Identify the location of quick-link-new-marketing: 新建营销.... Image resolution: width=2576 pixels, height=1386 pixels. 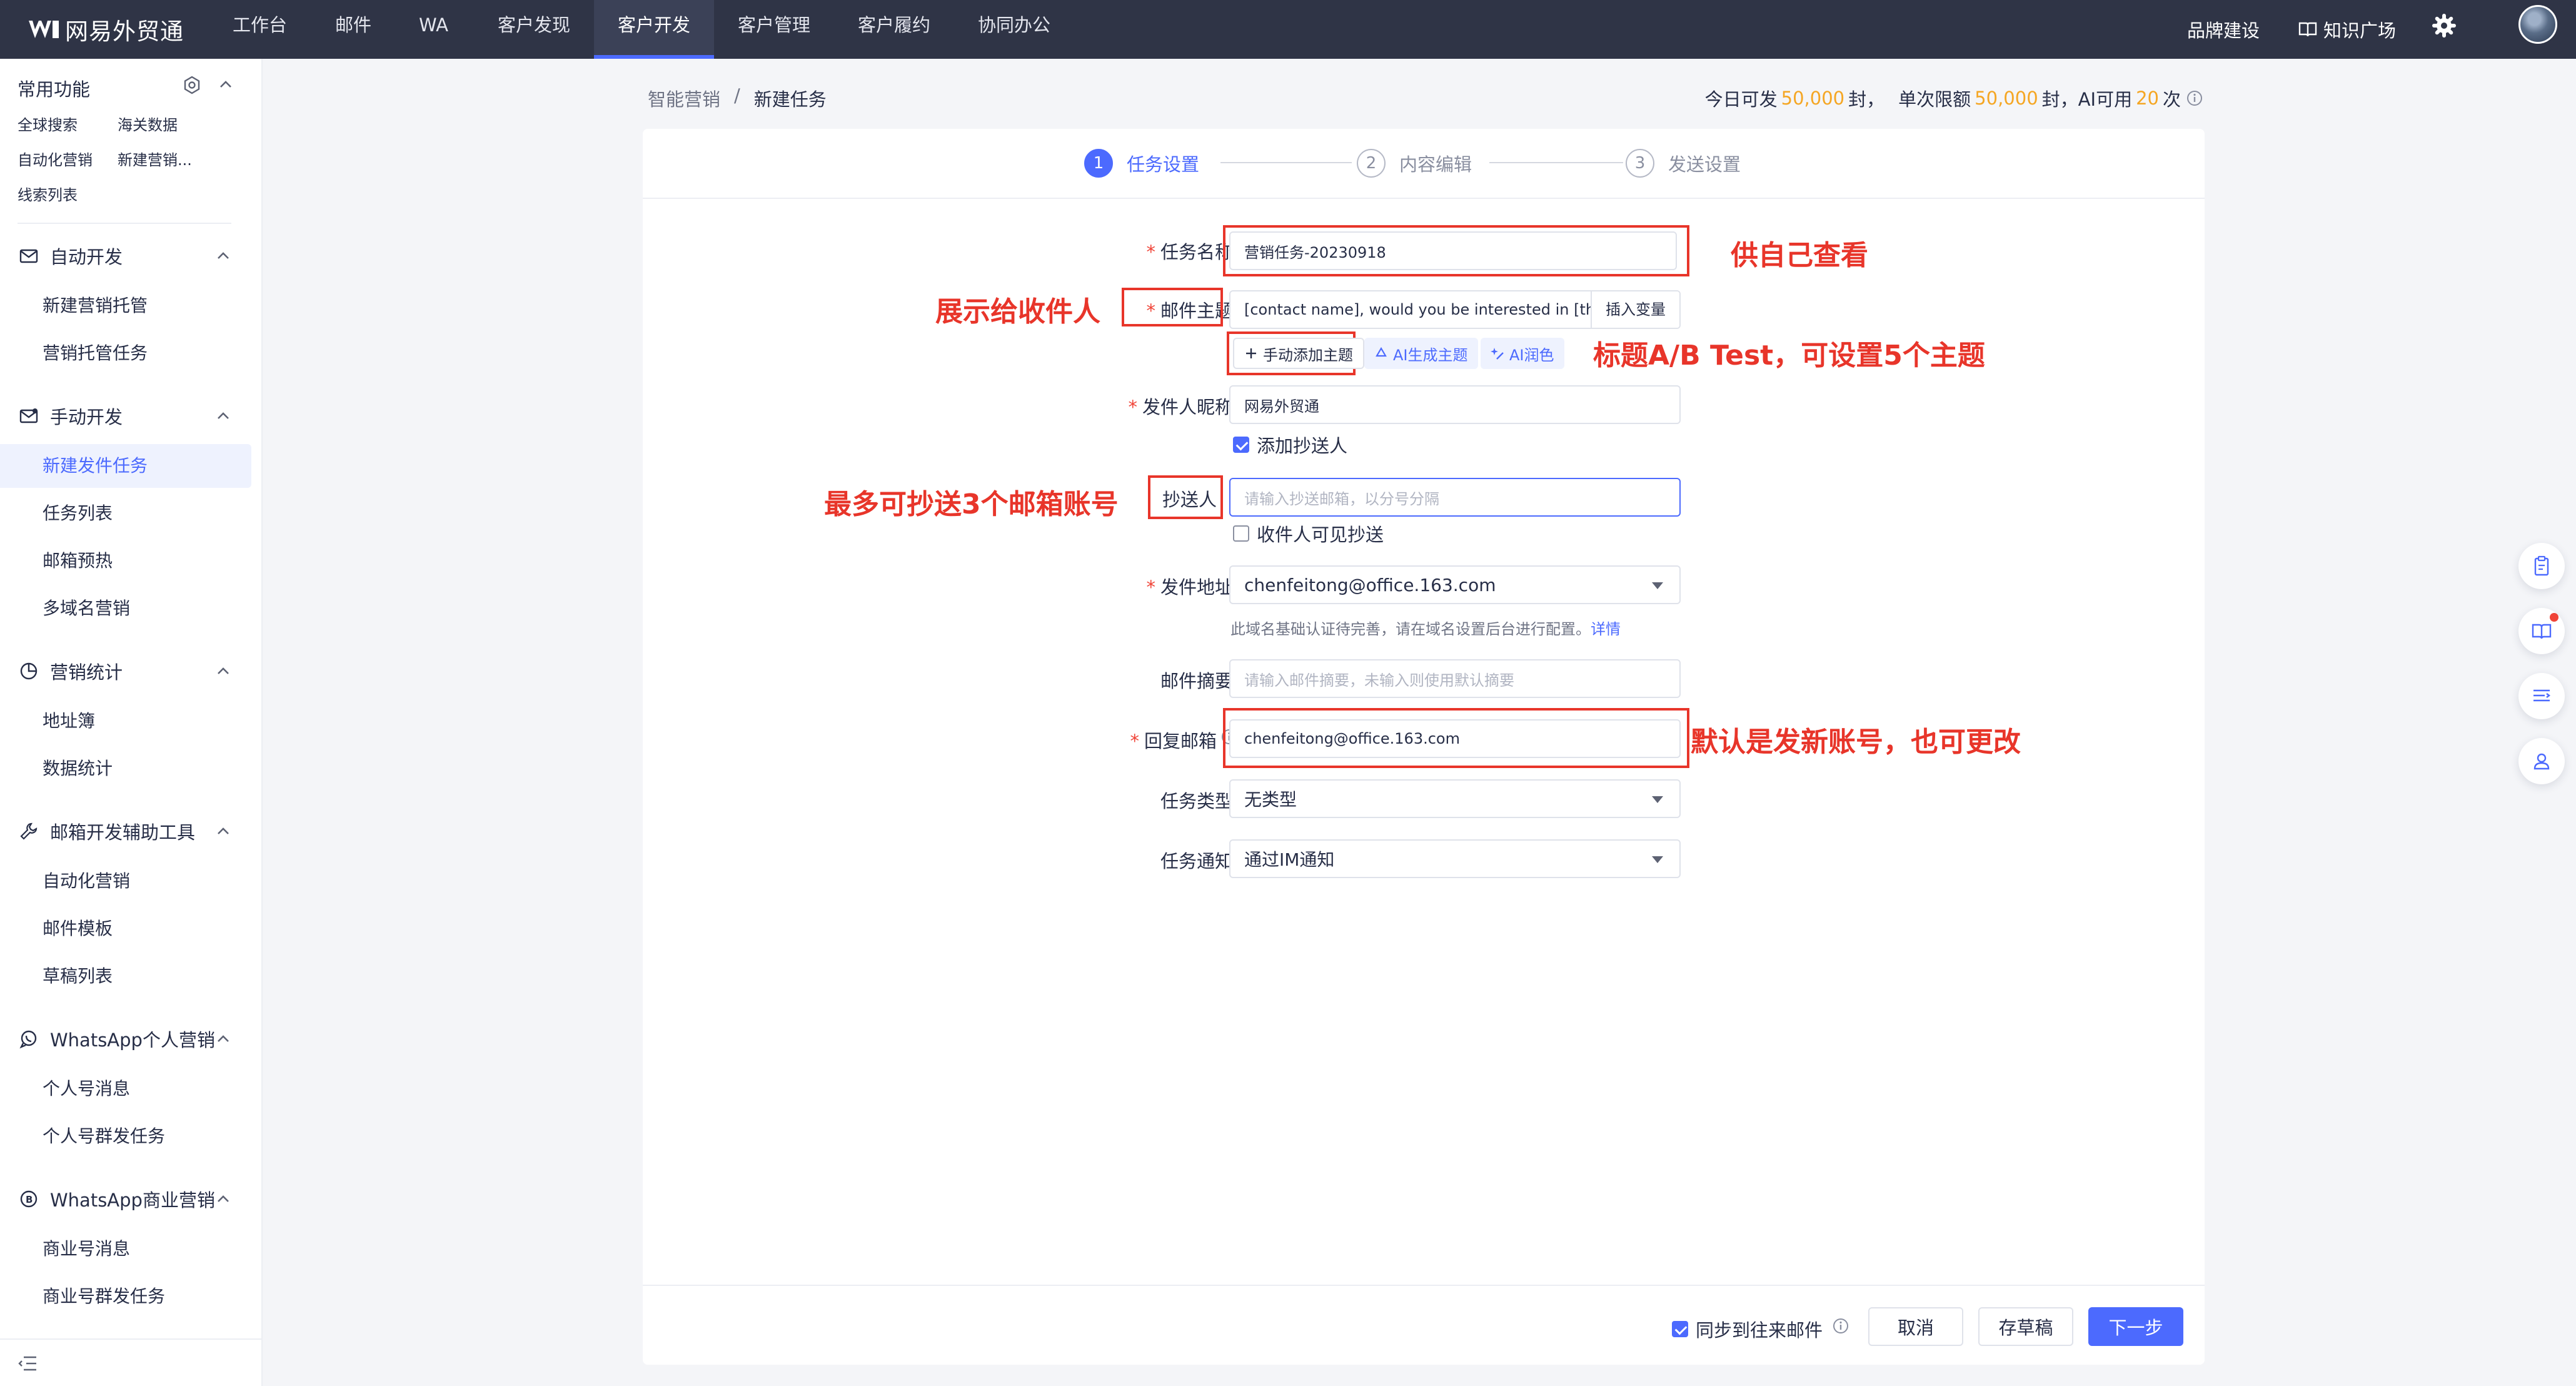
(155, 158).